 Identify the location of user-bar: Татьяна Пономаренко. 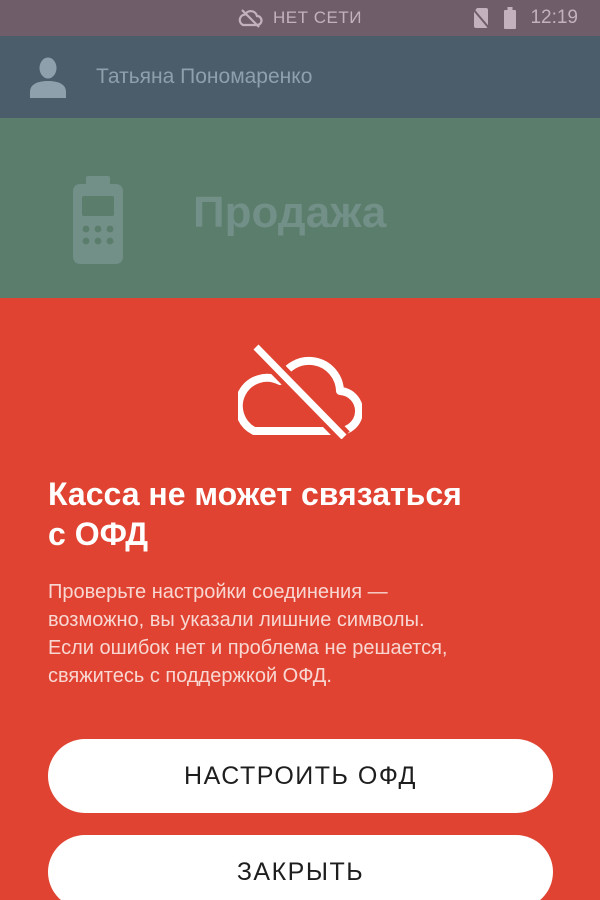
(300, 77).